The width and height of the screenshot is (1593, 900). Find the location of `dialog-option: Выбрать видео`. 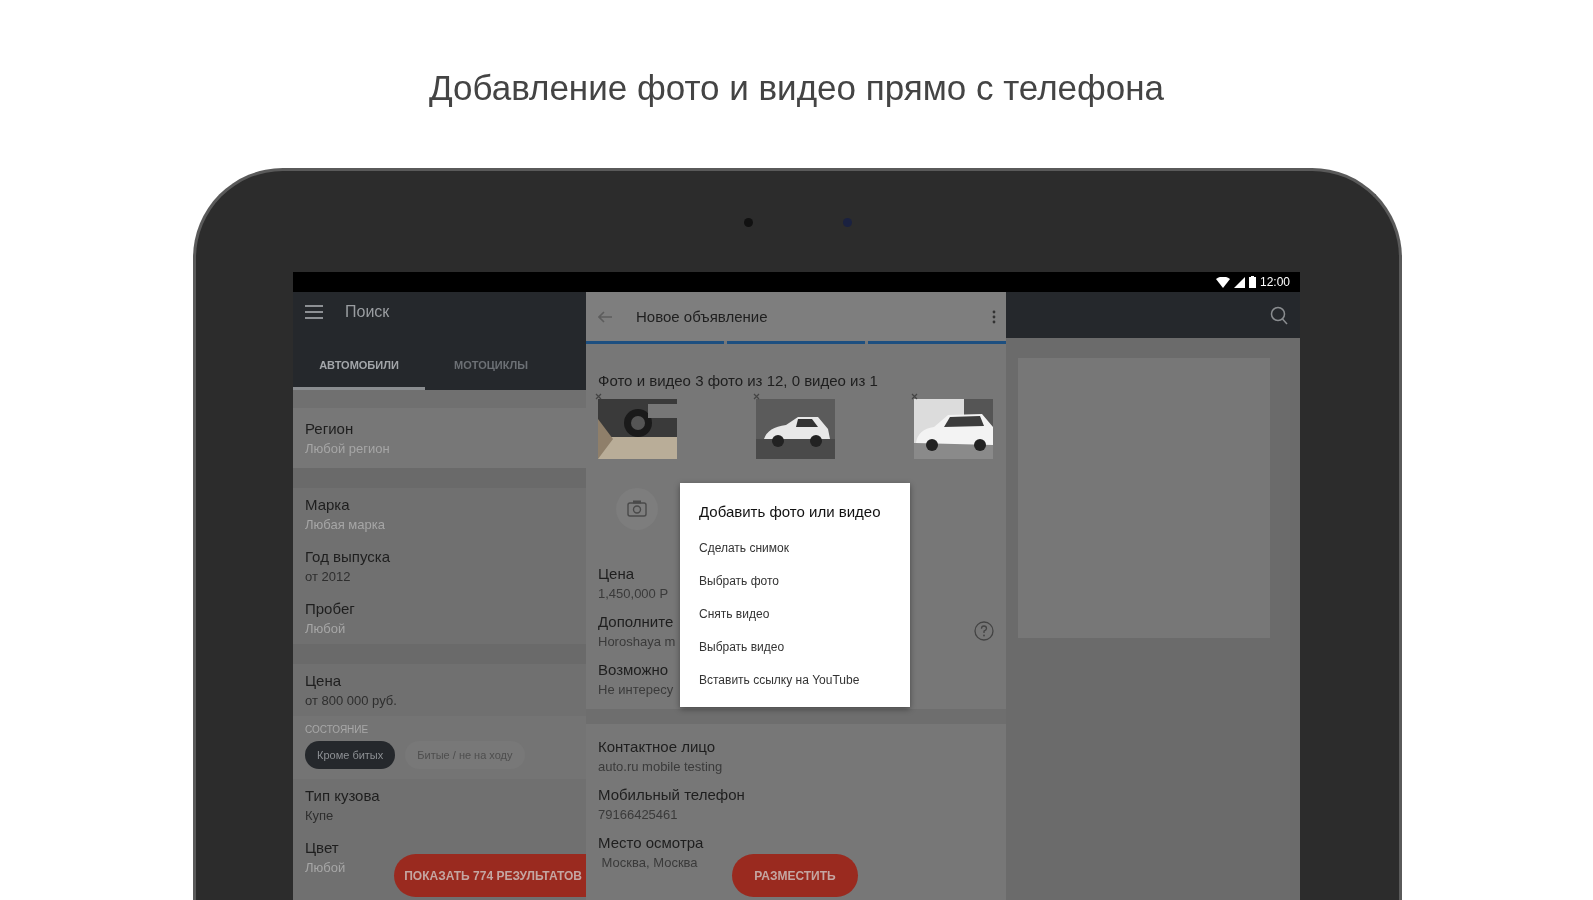

dialog-option: Выбрать видео is located at coordinates (795, 647).